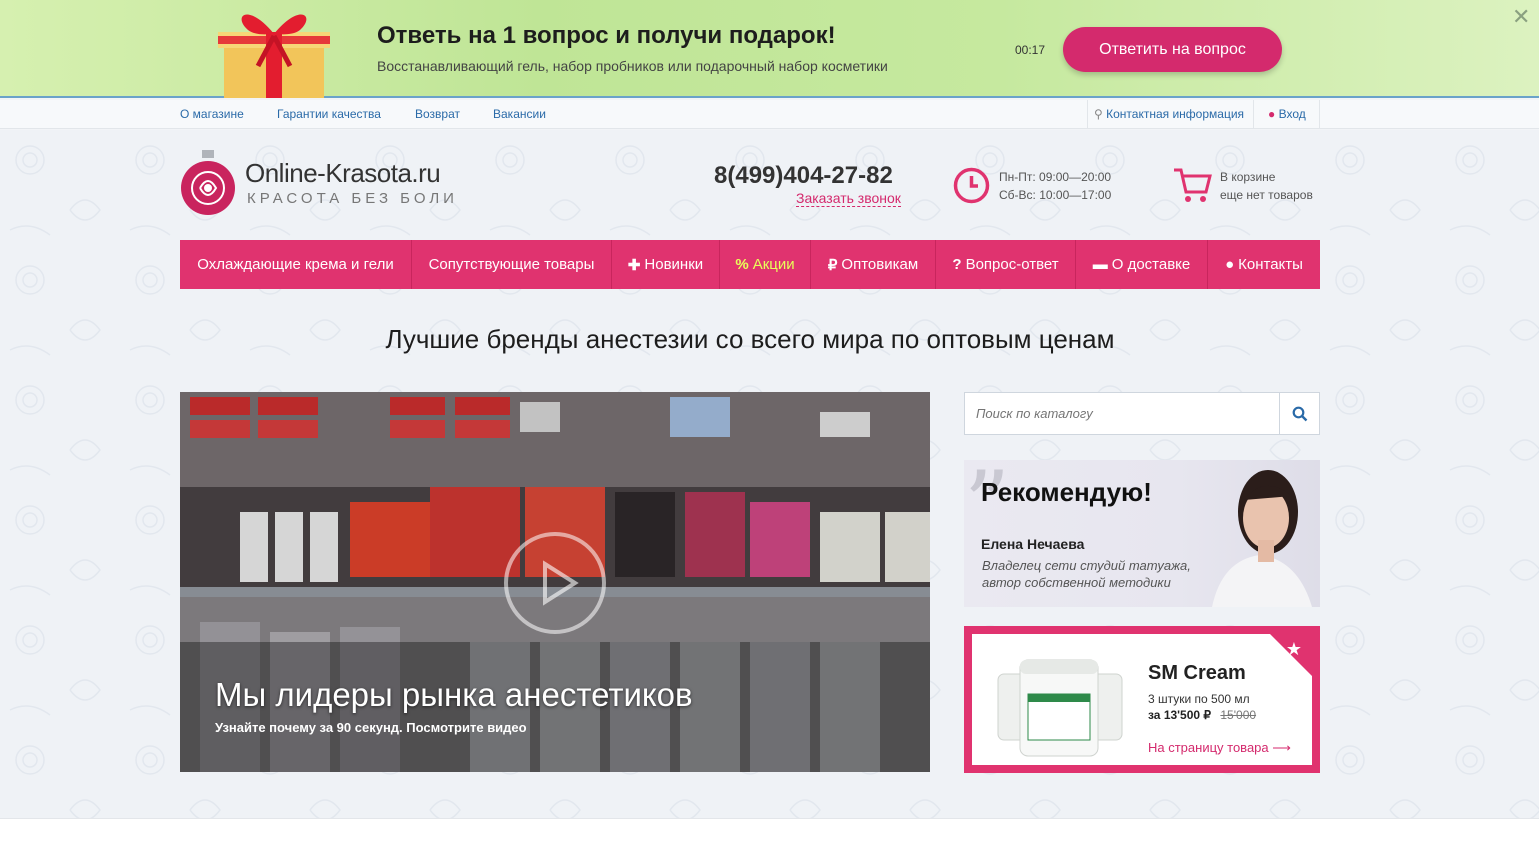  I want to click on nav-sale: % Акции, so click(765, 264).